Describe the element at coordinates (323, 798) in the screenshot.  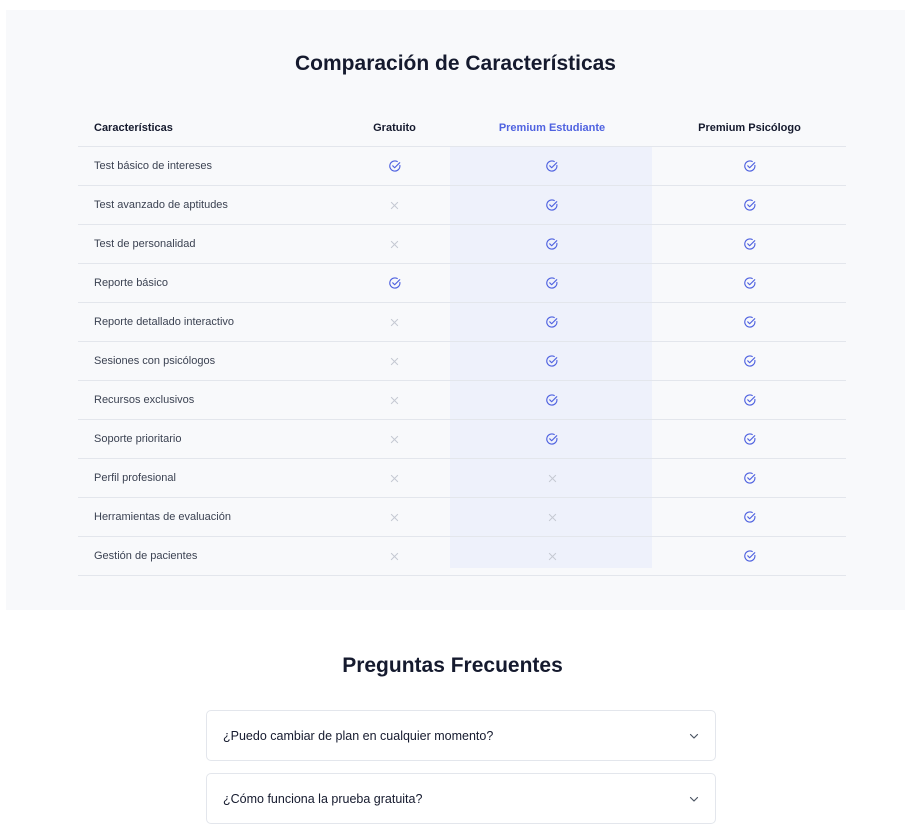
I see `faq-question: ¿Cómo funciona la prueba gratuita?` at that location.